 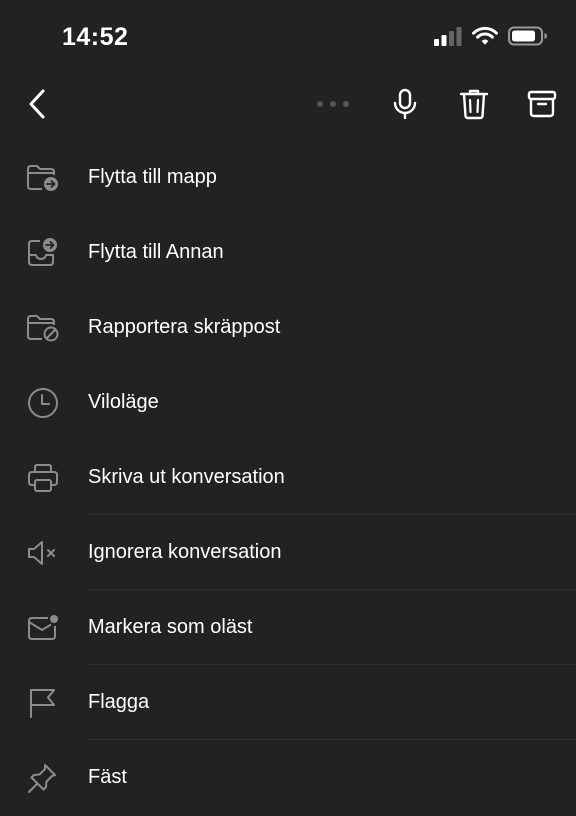 I want to click on delete-button, so click(x=474, y=104).